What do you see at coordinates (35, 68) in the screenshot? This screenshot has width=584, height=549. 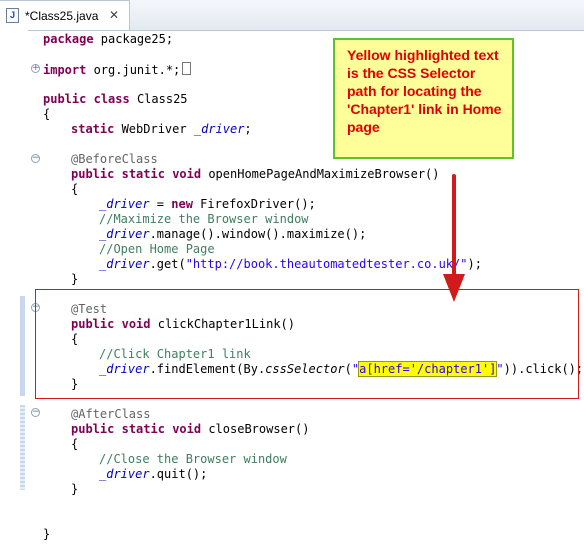 I see `fold-plus-icon: +` at bounding box center [35, 68].